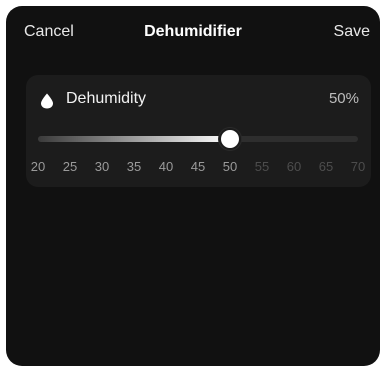 The image size is (386, 366). Describe the element at coordinates (166, 166) in the screenshot. I see `tick-label: 40` at that location.